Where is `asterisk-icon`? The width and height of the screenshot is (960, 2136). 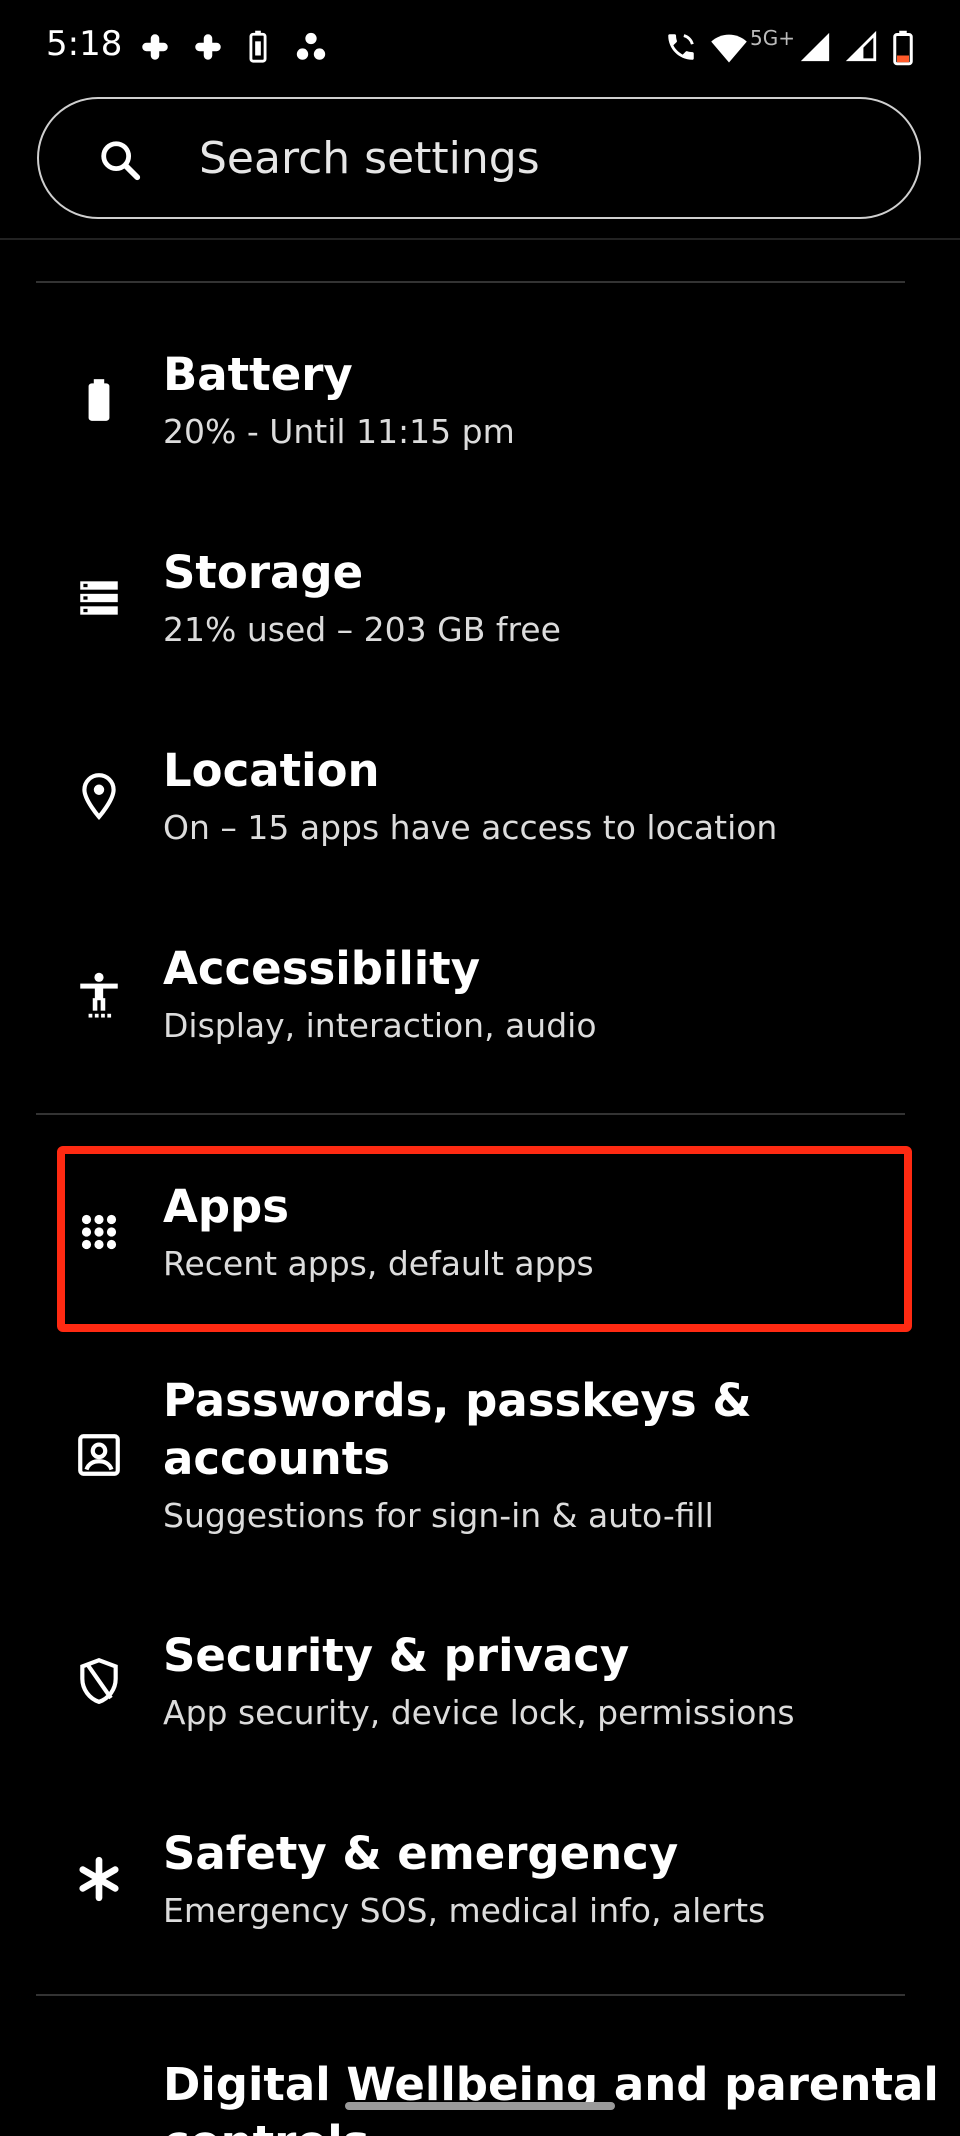
asterisk-icon is located at coordinates (99, 1879).